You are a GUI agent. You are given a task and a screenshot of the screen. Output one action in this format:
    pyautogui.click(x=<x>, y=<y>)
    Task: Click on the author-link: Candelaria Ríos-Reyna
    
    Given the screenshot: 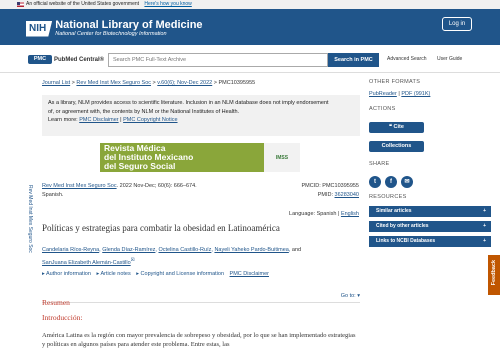 What is the action you would take?
    pyautogui.click(x=70, y=250)
    